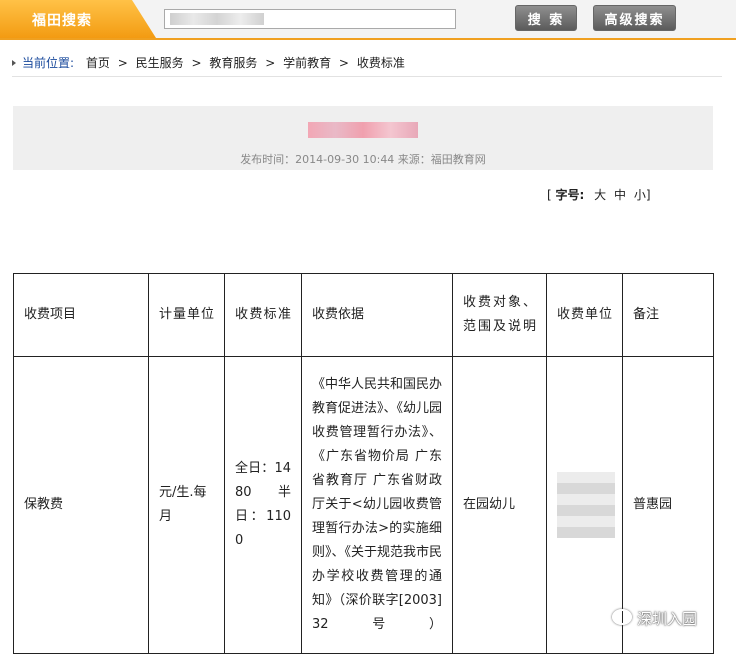 This screenshot has width=736, height=654. What do you see at coordinates (98, 63) in the screenshot?
I see `breadcrumb-item-home: 首页` at bounding box center [98, 63].